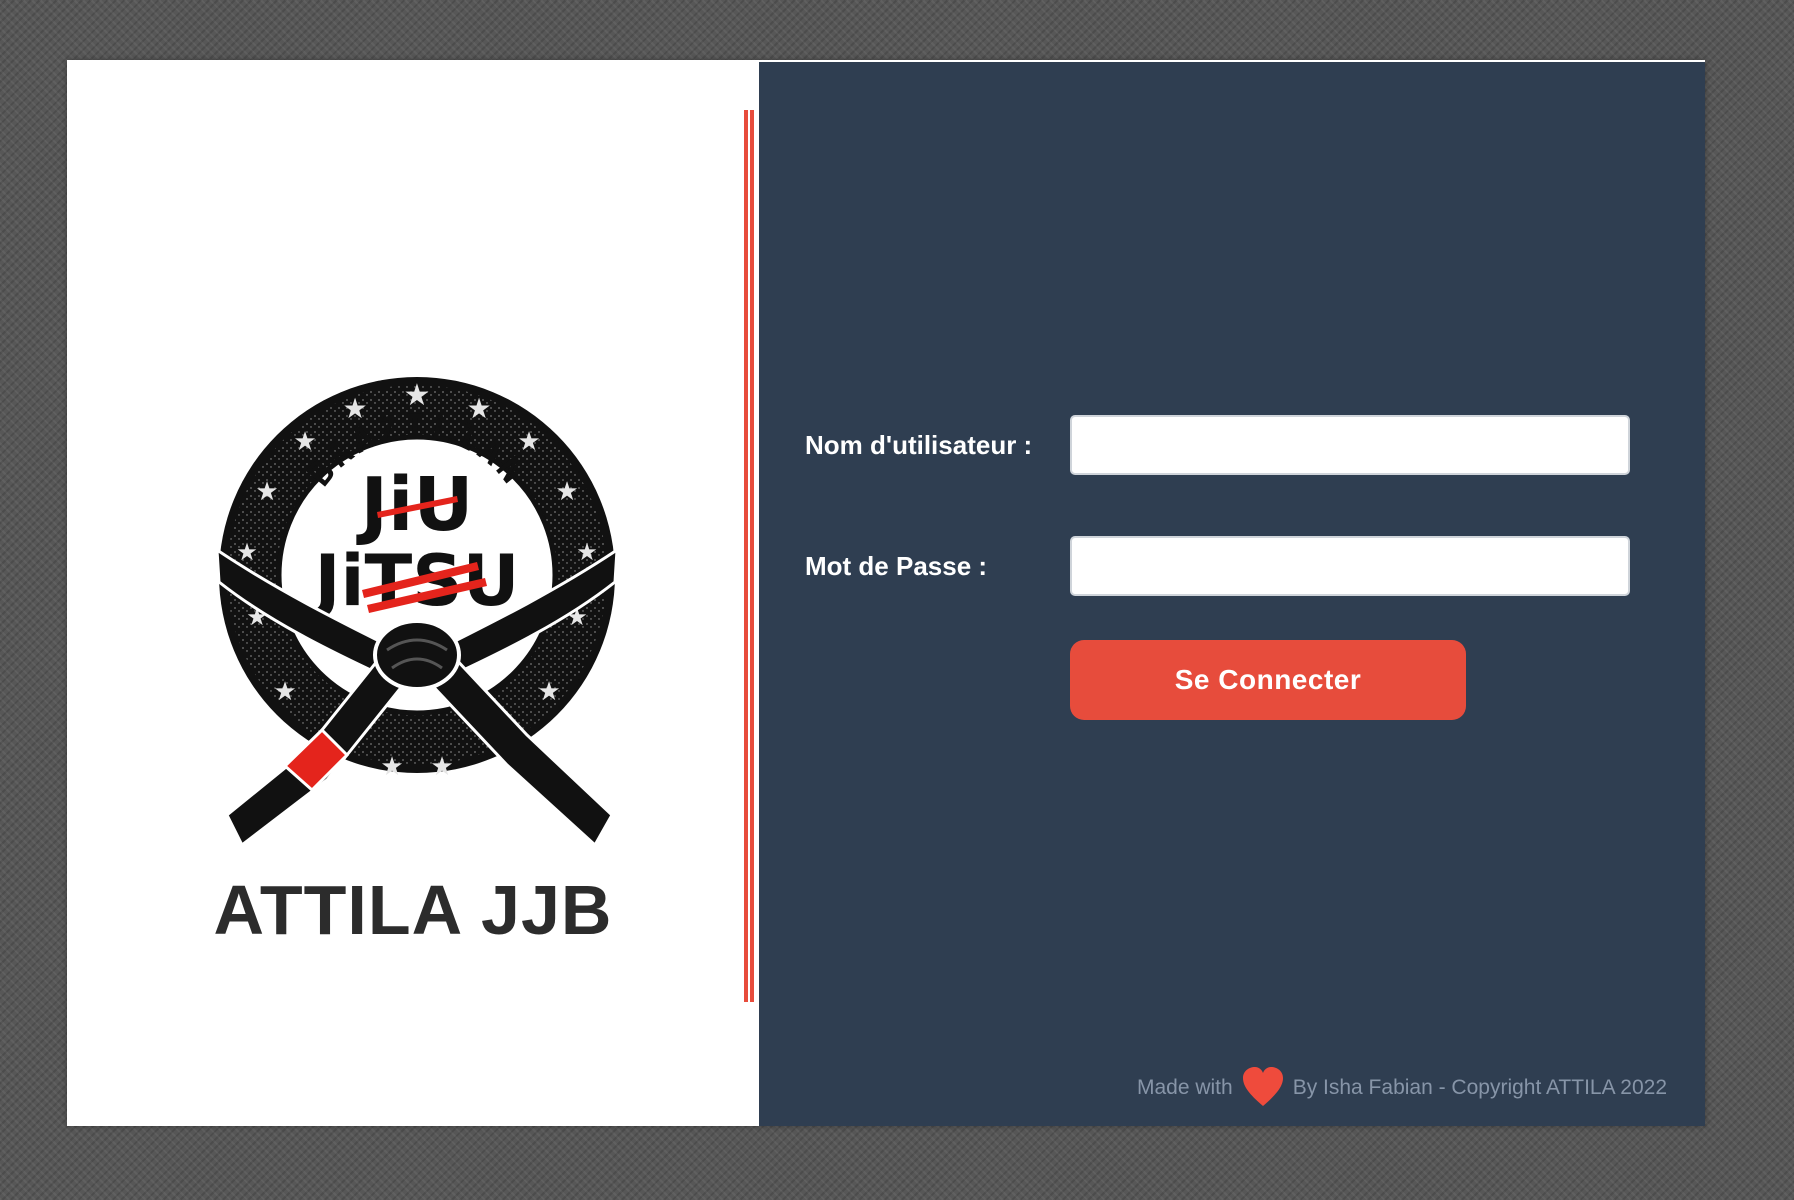 This screenshot has width=1794, height=1200. Describe the element at coordinates (896, 566) in the screenshot. I see `password-label: Mot de Passe :` at that location.